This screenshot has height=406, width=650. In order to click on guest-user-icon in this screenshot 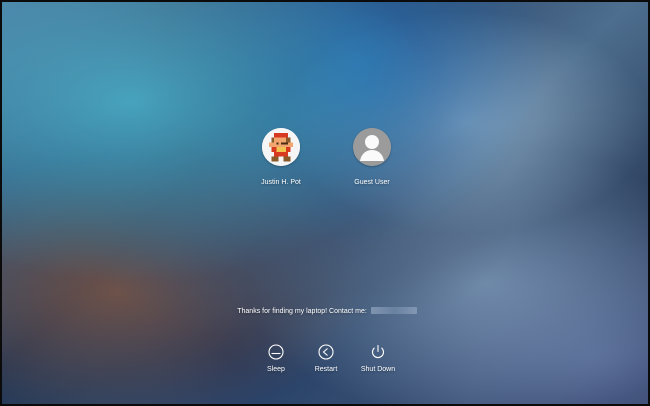, I will do `click(372, 147)`.